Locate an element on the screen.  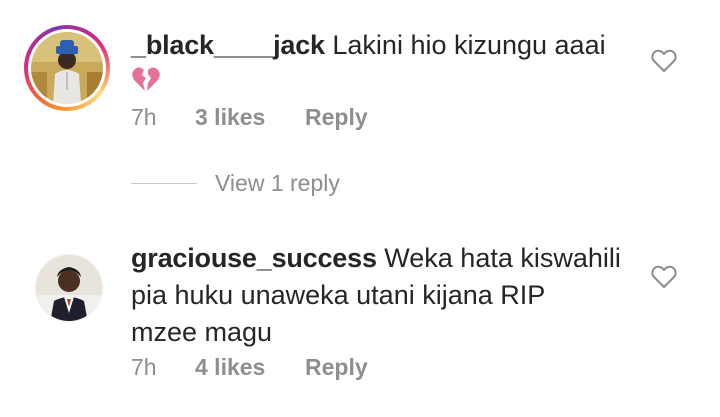
comment-text-line2: pia huku unaweka utani kijana RIP is located at coordinates (338, 295).